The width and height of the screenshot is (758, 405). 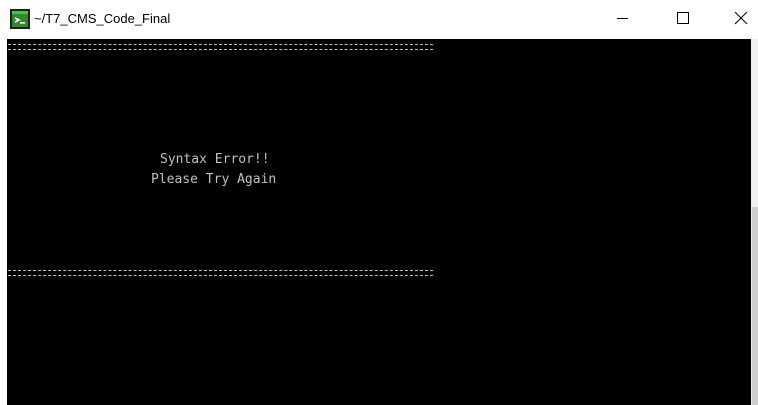 What do you see at coordinates (220, 273) in the screenshot?
I see `separator-line-bottom` at bounding box center [220, 273].